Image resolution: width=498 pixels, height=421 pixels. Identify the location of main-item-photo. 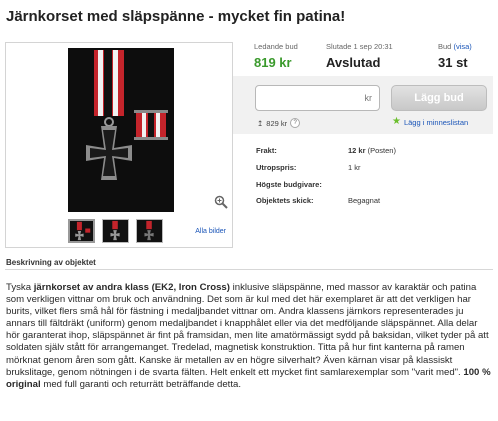
(121, 130).